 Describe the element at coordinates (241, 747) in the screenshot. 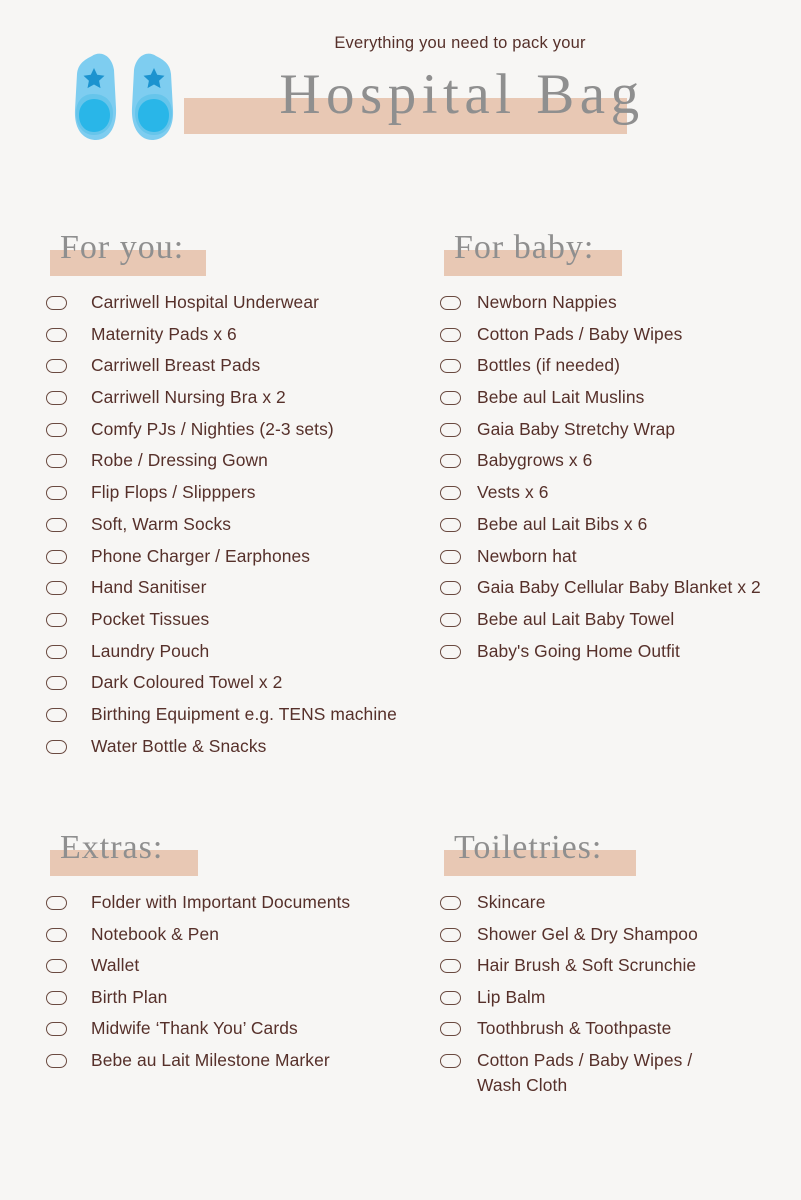

I see `list-item: Water Bottle & Snacks` at that location.